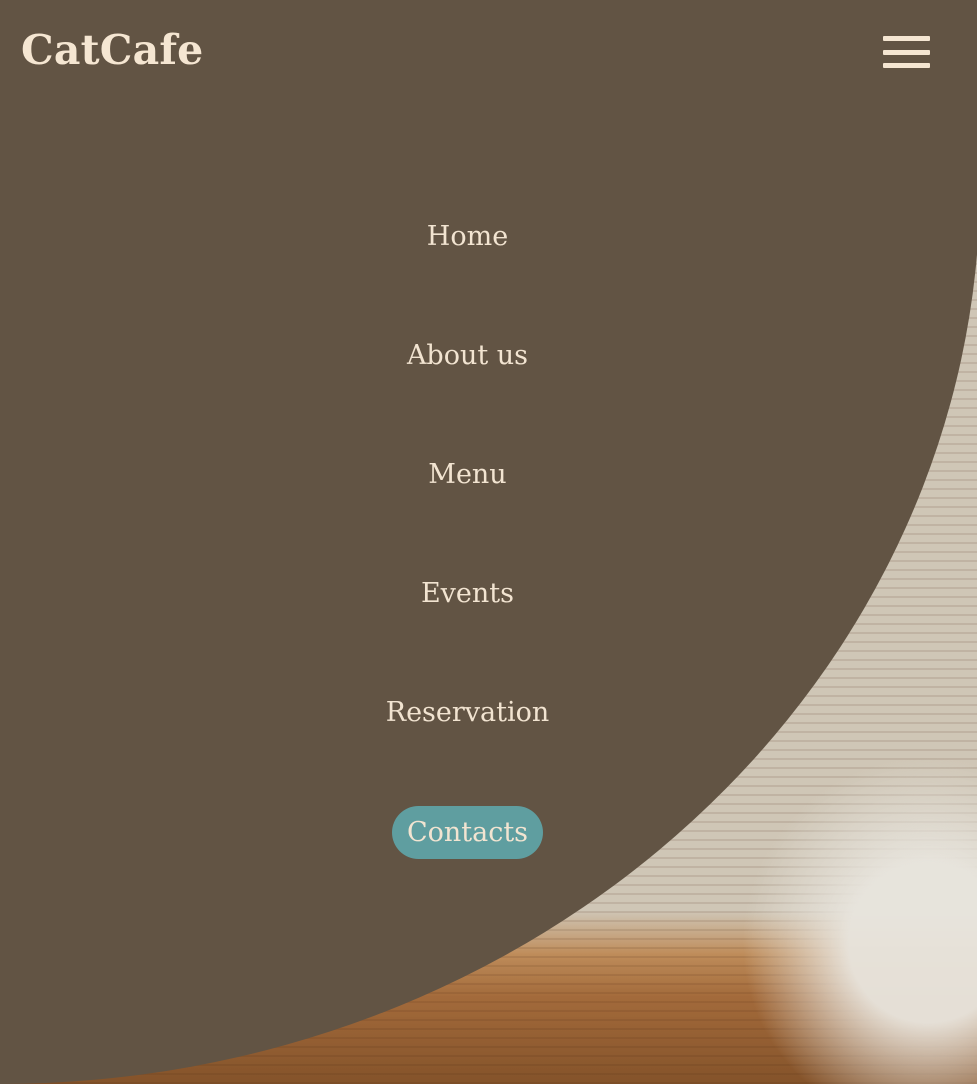 Image resolution: width=977 pixels, height=1084 pixels. I want to click on contacts-label: Contacts, so click(467, 832).